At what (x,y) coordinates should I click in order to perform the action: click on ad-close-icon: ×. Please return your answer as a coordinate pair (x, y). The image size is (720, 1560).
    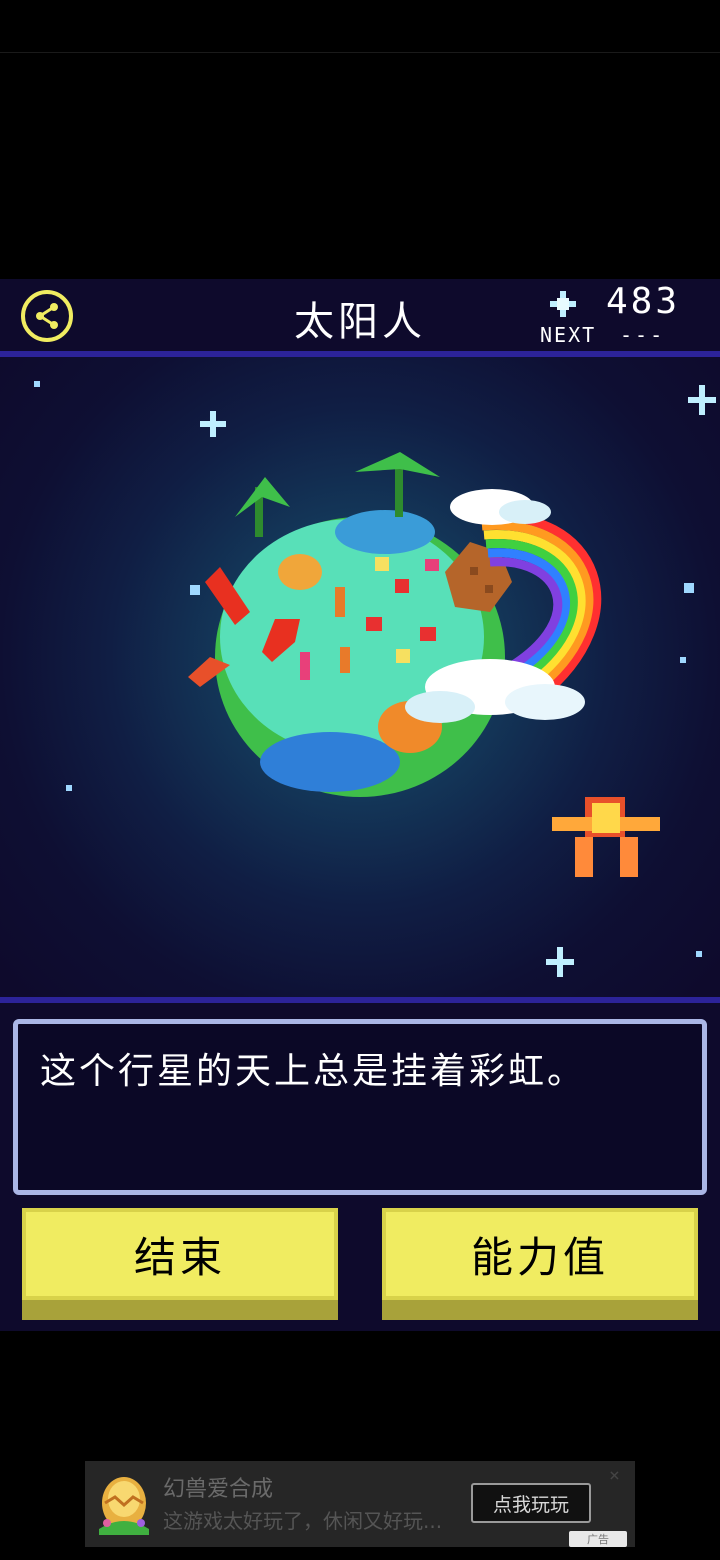
    Looking at the image, I should click on (614, 1475).